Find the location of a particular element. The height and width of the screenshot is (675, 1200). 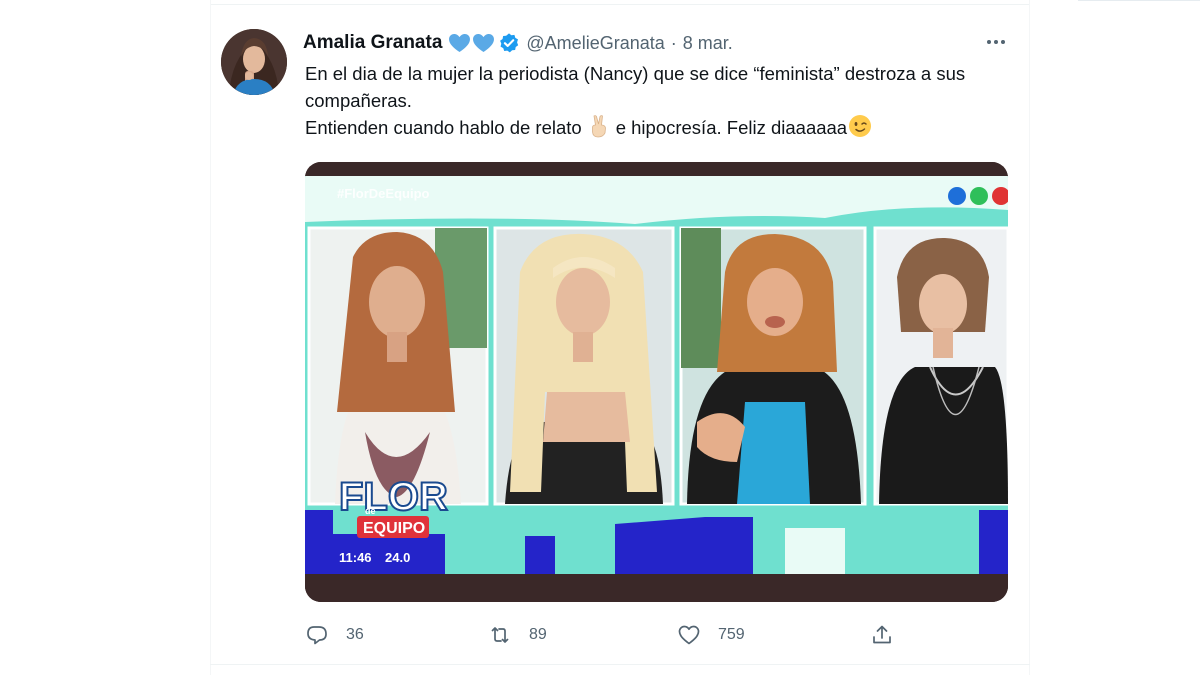

clock: 11:46 is located at coordinates (355, 557).